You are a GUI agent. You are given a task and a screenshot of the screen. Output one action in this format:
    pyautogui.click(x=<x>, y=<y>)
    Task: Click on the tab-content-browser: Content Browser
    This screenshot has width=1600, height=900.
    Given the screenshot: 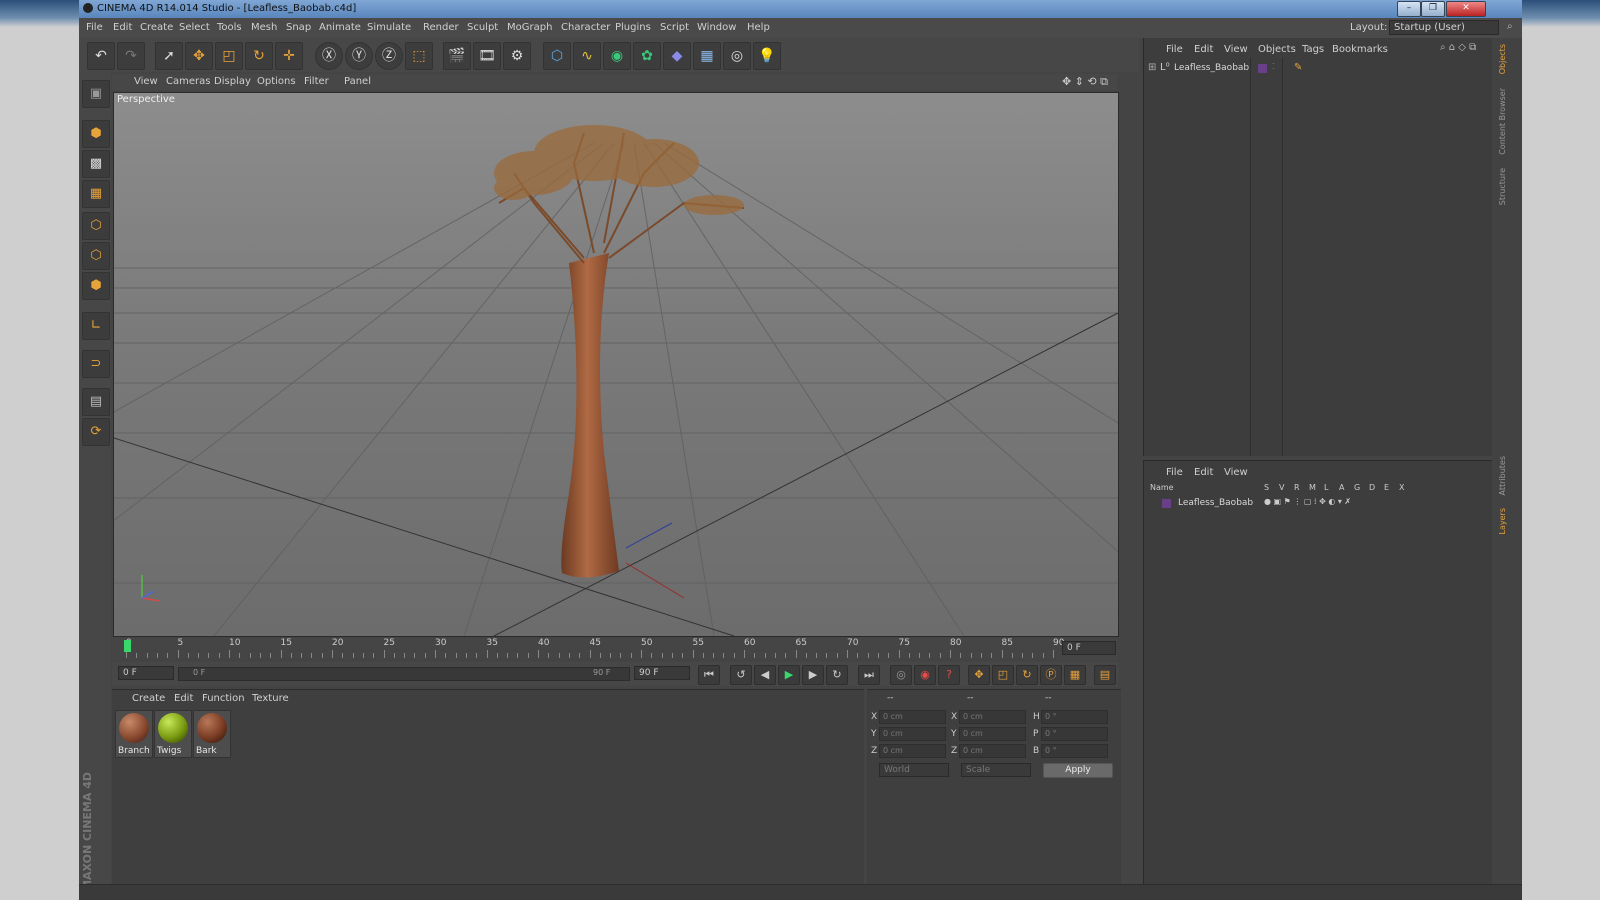 What is the action you would take?
    pyautogui.click(x=1502, y=121)
    